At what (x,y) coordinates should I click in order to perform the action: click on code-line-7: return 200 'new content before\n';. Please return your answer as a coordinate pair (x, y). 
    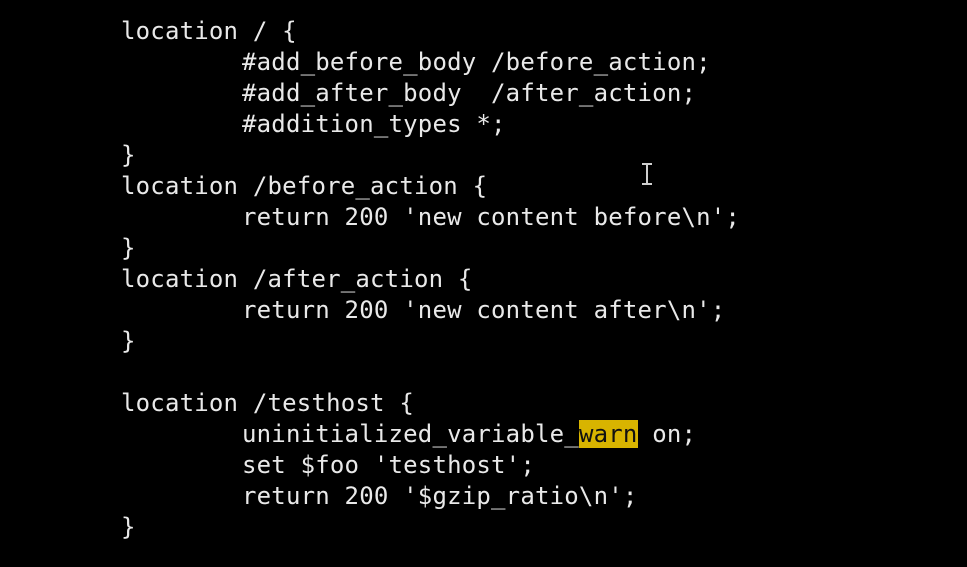
    Looking at the image, I should click on (430, 217).